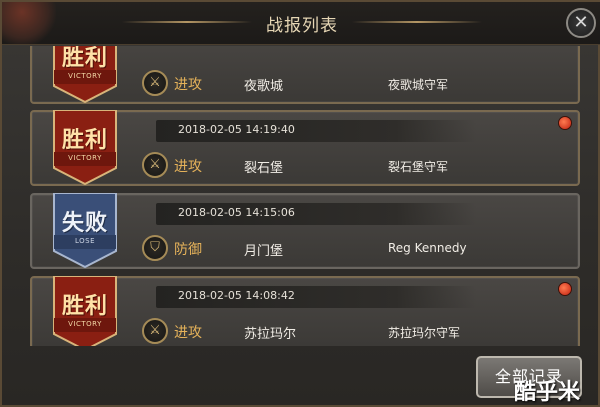  Describe the element at coordinates (418, 167) in the screenshot. I see `opponent-name: 裂石堡守军` at that location.